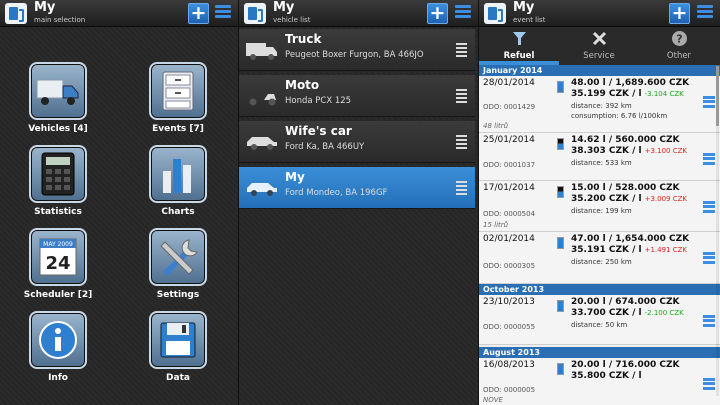 Image resolution: width=720 pixels, height=405 pixels. Describe the element at coordinates (560, 192) in the screenshot. I see `fuel-tank-partial-icon` at that location.